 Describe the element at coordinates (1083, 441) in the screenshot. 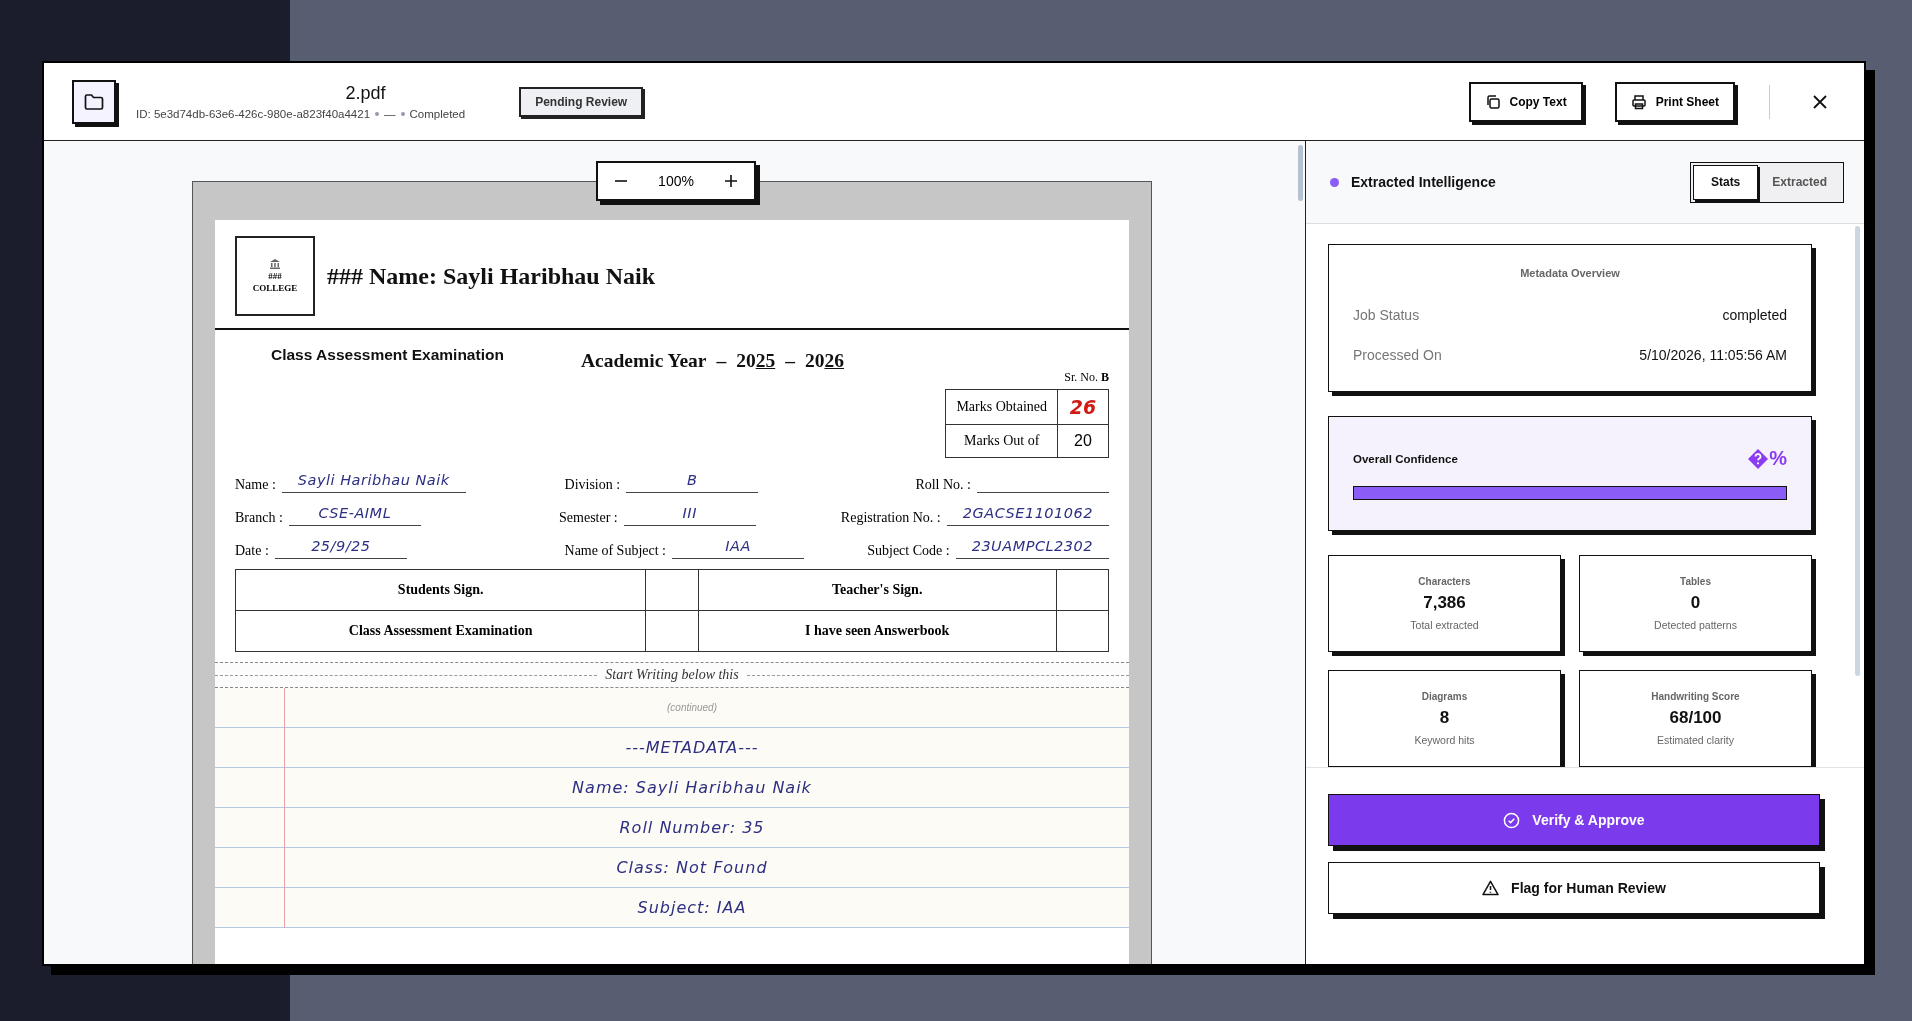

I see `marks-value: 20` at that location.